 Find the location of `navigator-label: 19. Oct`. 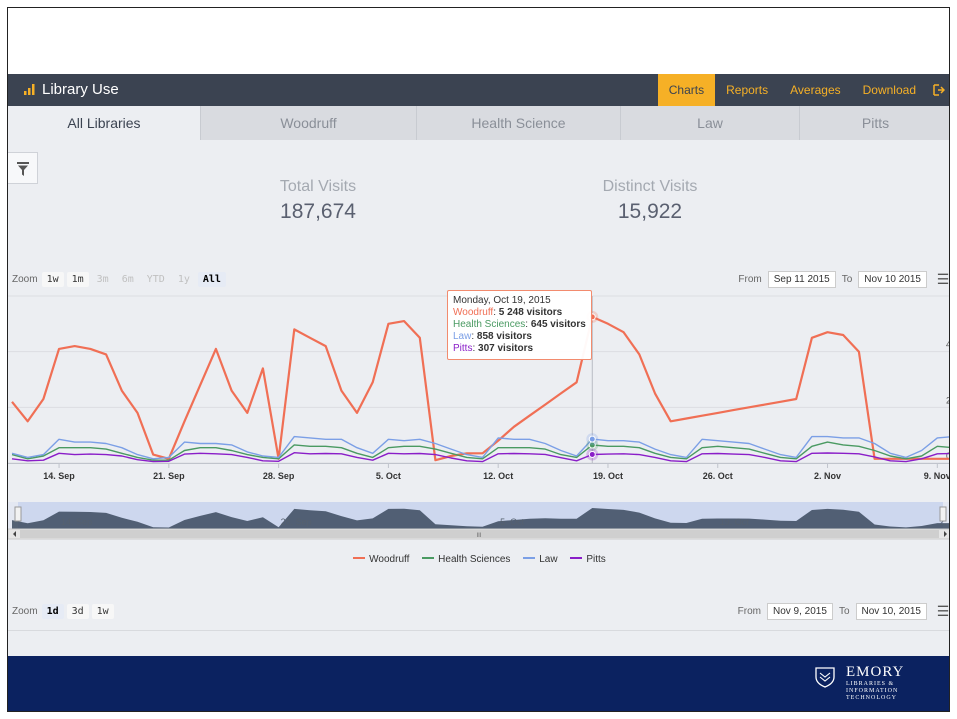

navigator-label: 19. Oct is located at coordinates (735, 522).